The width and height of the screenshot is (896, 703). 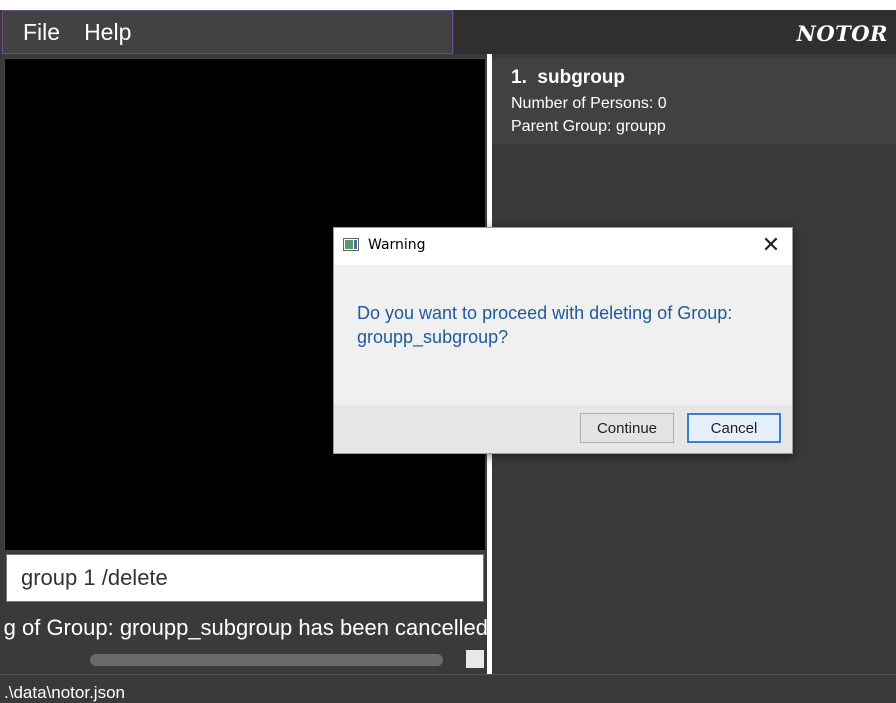 I want to click on group-name: subgroup, so click(x=581, y=77).